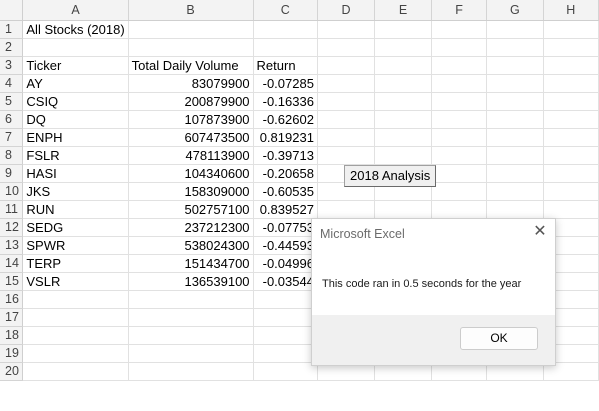  I want to click on row-header: 11, so click(12, 209).